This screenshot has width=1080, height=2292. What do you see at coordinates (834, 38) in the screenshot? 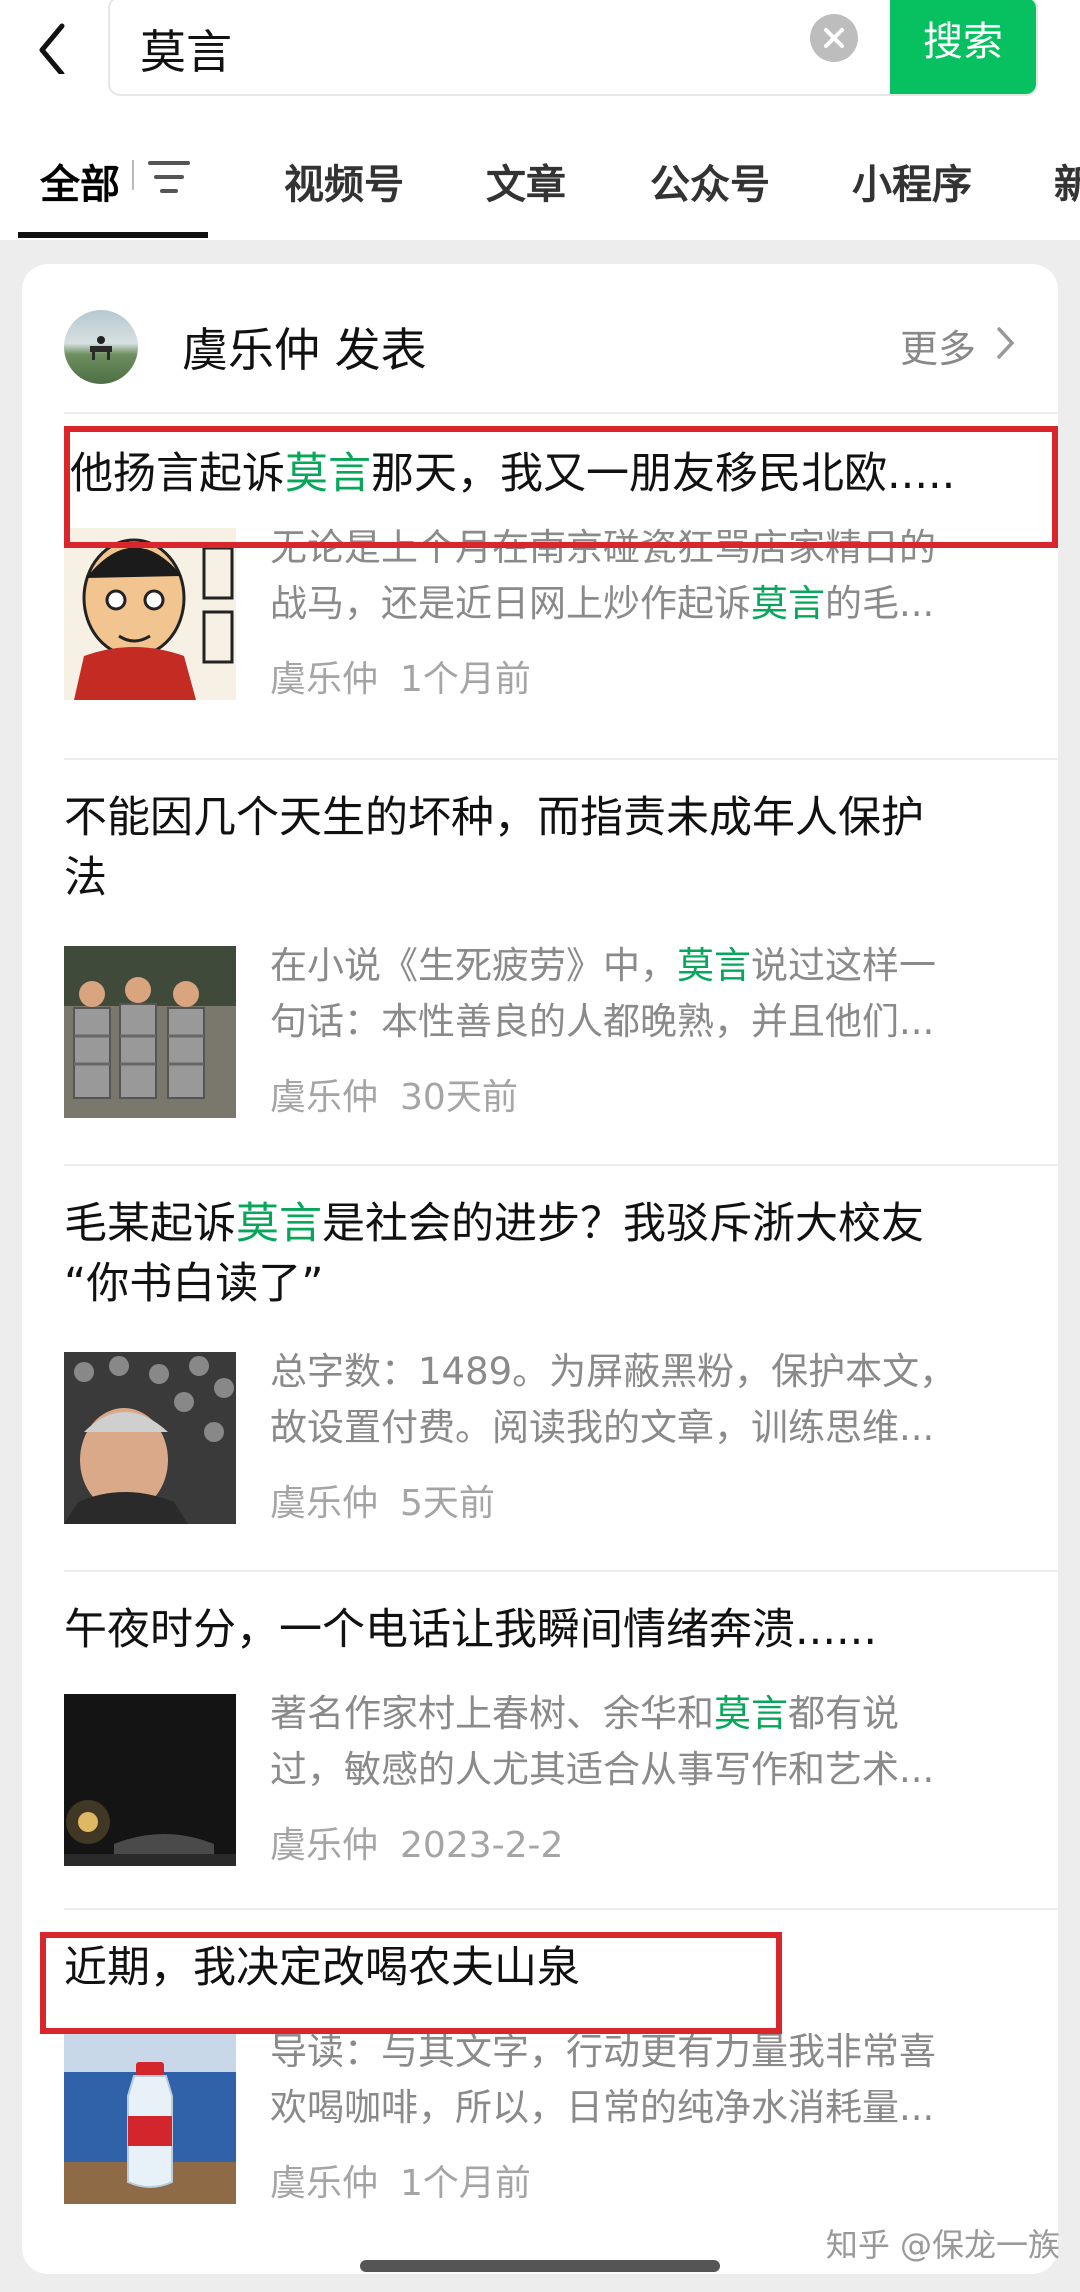
I see `clear-icon` at bounding box center [834, 38].